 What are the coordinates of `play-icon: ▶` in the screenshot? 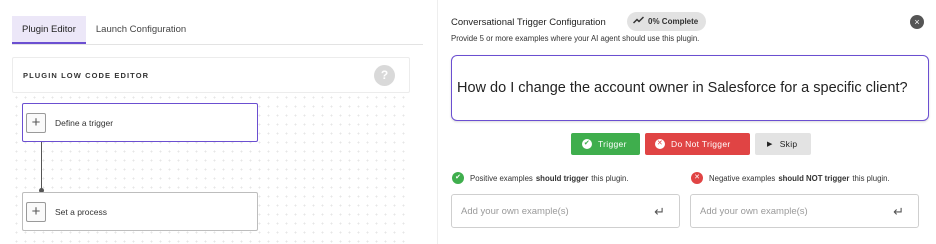 It's located at (770, 144).